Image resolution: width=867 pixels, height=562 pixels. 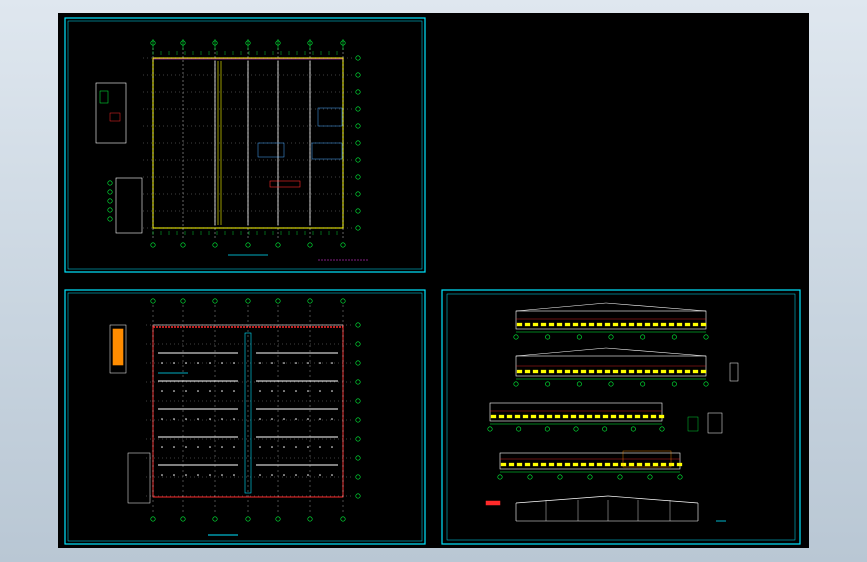 What do you see at coordinates (715, 423) in the screenshot?
I see `section-detail` at bounding box center [715, 423].